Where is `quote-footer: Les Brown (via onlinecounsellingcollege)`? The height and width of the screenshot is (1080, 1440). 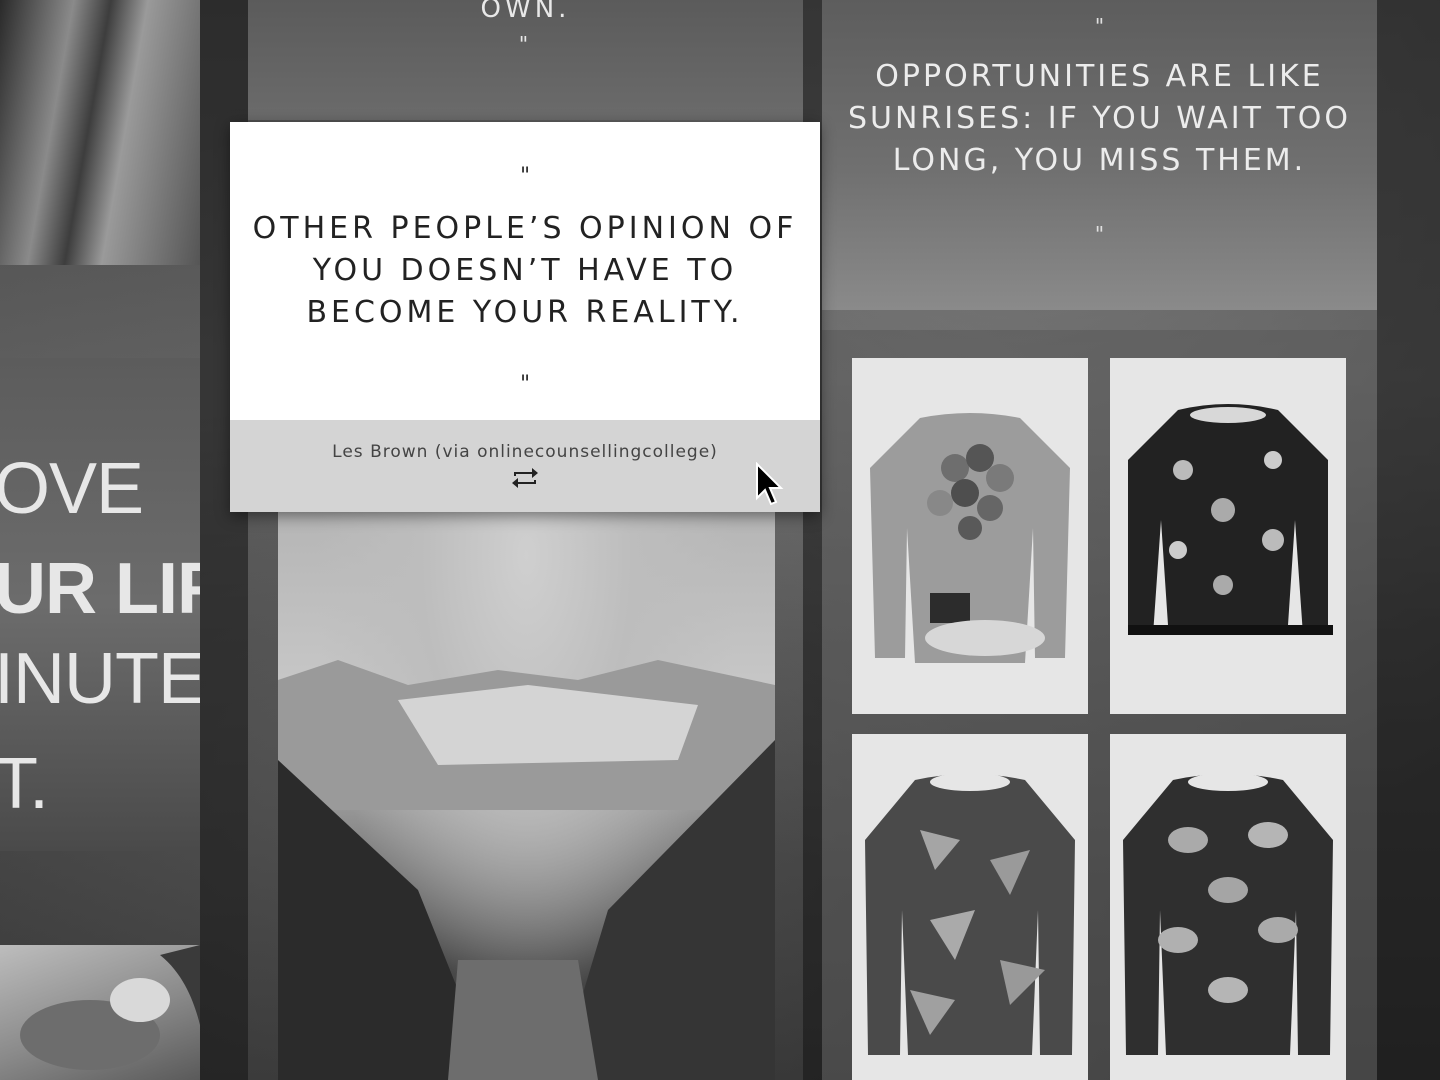
quote-footer: Les Brown (via onlinecounsellingcollege) is located at coordinates (525, 466).